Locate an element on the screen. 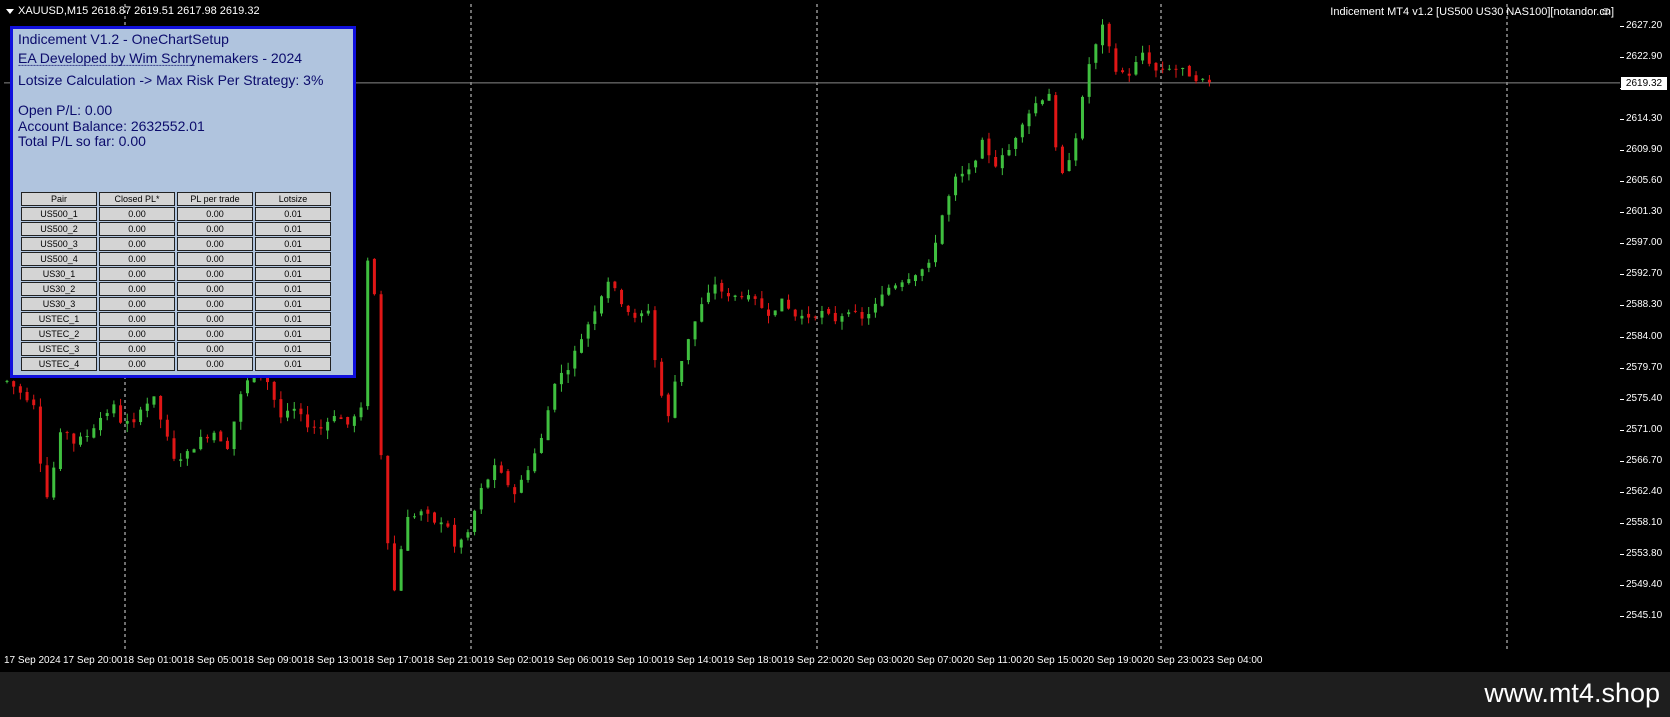  table-cell: USTEC_2 is located at coordinates (59, 334).